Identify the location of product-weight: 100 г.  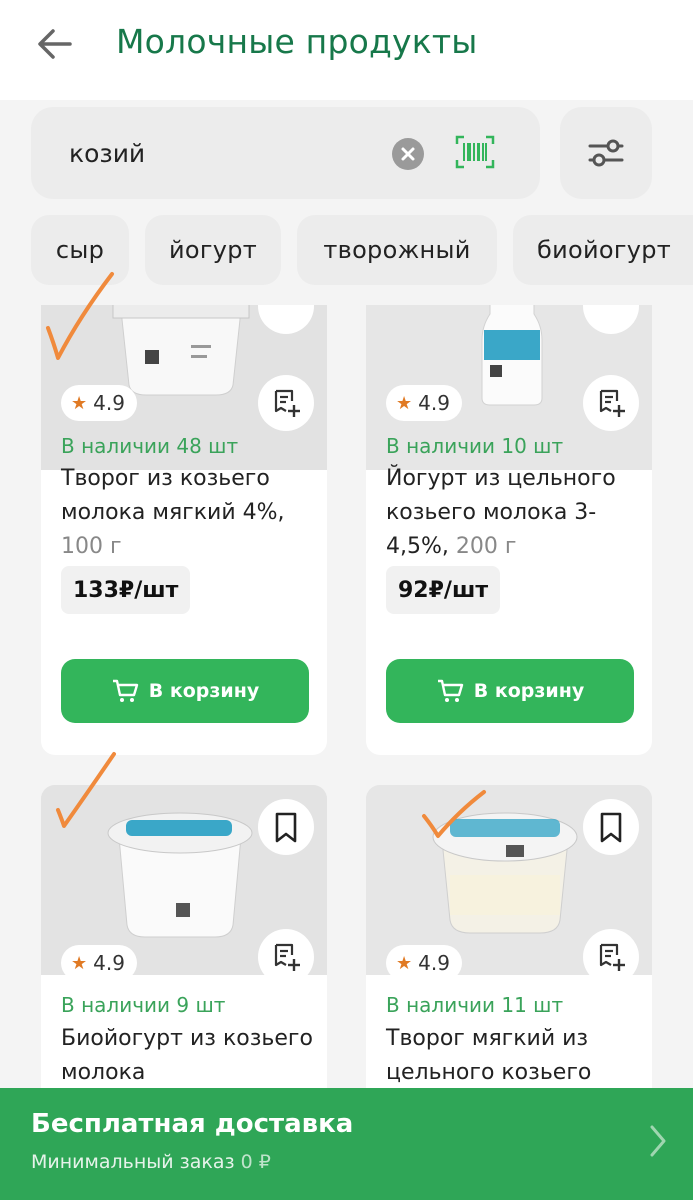
(91, 546).